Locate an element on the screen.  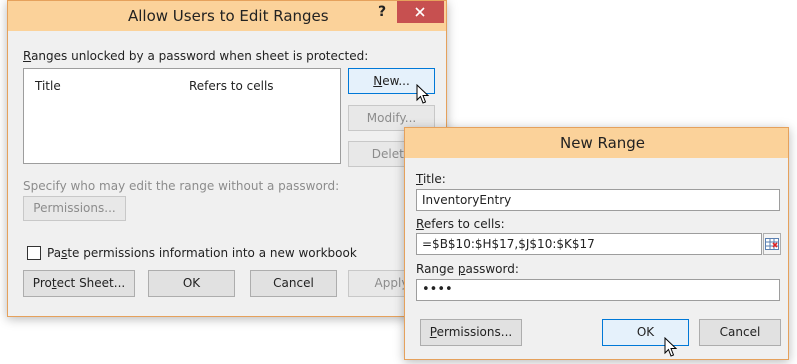
refers-to-cells-label: Refers to cells: is located at coordinates (460, 224).